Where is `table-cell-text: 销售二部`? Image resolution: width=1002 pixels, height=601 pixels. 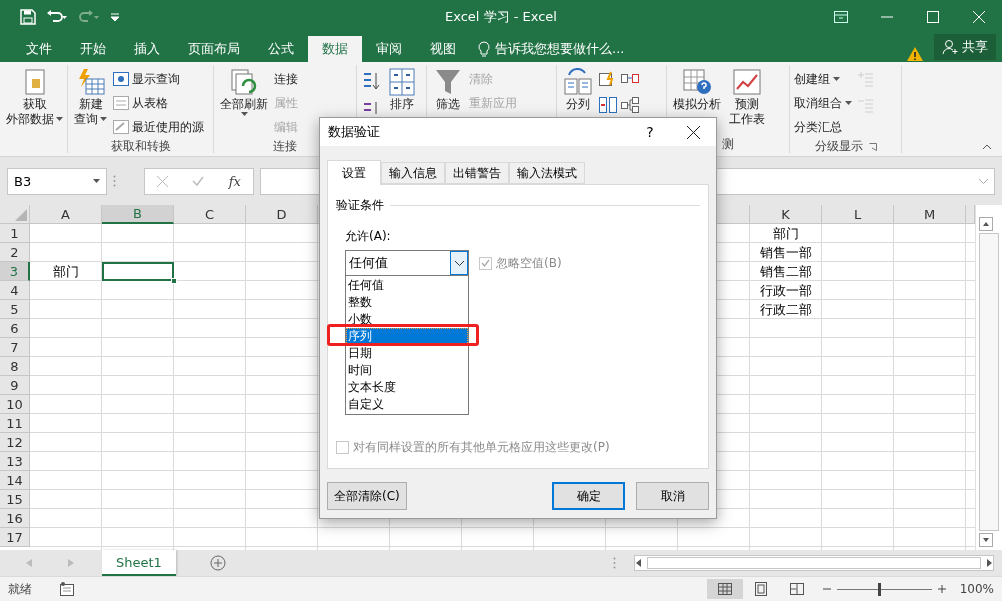
table-cell-text: 销售二部 is located at coordinates (786, 271).